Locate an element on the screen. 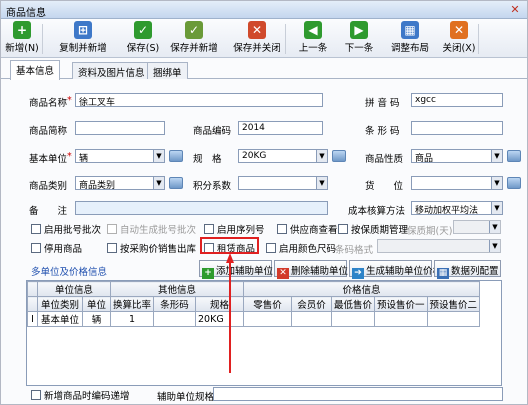 The image size is (528, 405). disable-product-checkbox: 停用商品 is located at coordinates (56, 248).